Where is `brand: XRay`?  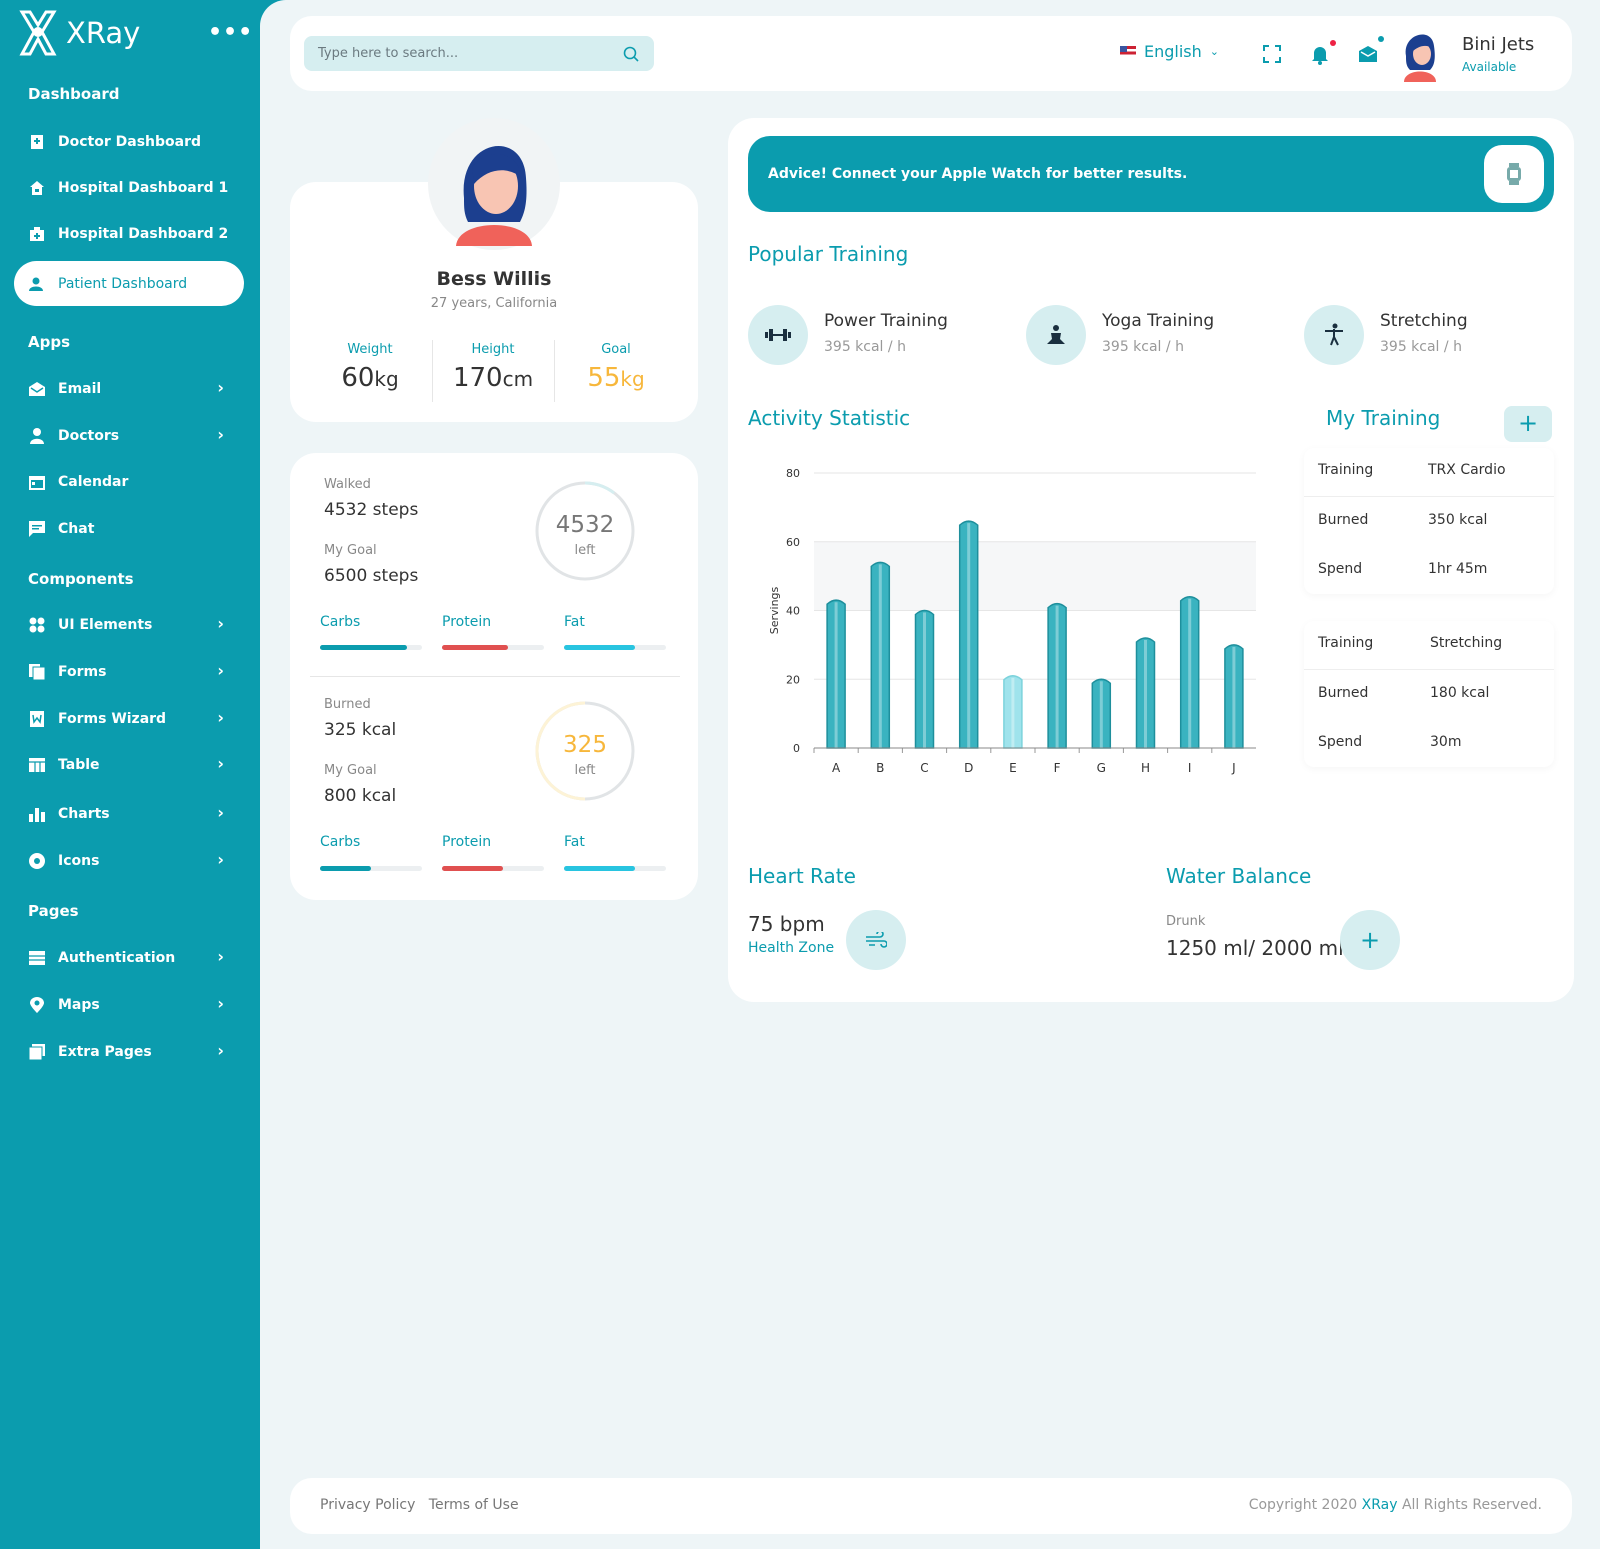 brand: XRay is located at coordinates (79, 33).